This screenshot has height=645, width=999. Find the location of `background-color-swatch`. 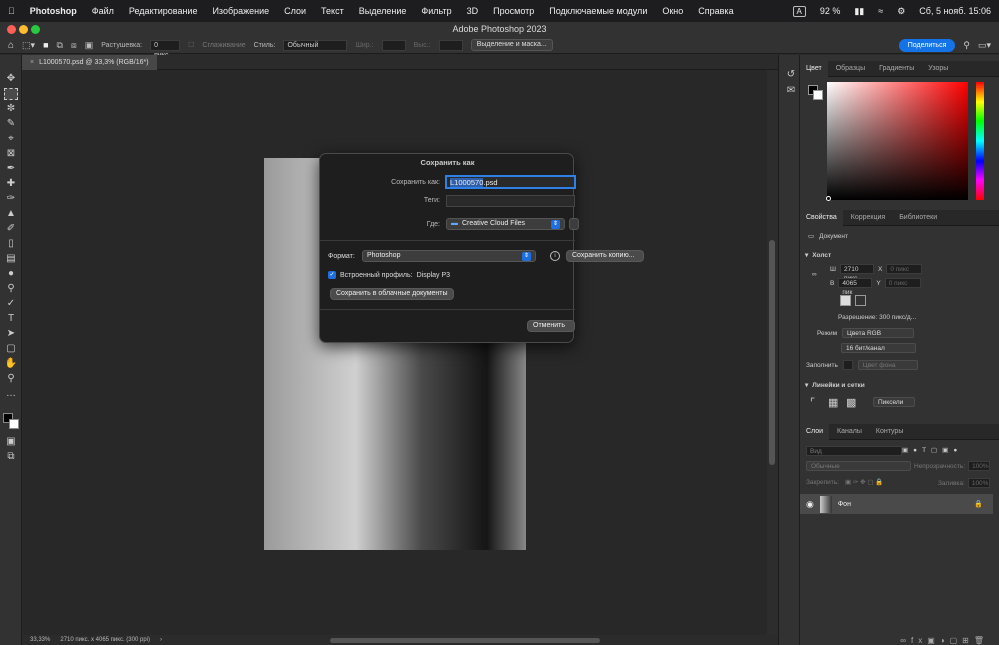

background-color-swatch is located at coordinates (14, 424).